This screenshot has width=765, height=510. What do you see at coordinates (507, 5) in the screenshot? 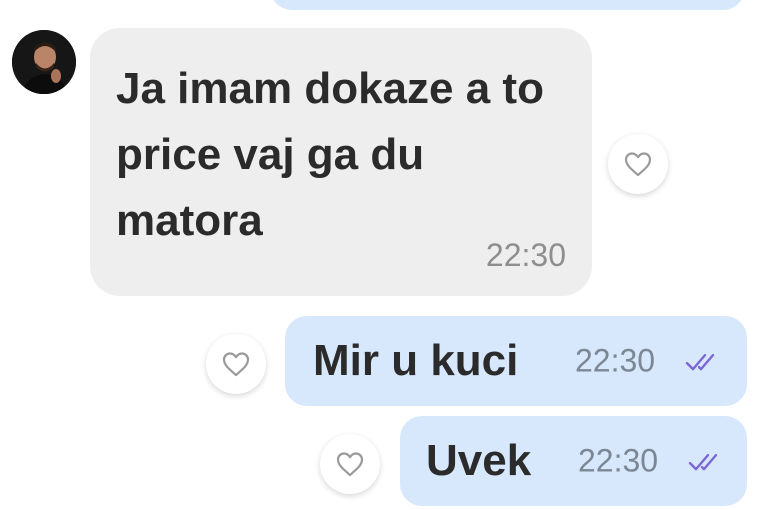
I see `previous-message-bubble` at bounding box center [507, 5].